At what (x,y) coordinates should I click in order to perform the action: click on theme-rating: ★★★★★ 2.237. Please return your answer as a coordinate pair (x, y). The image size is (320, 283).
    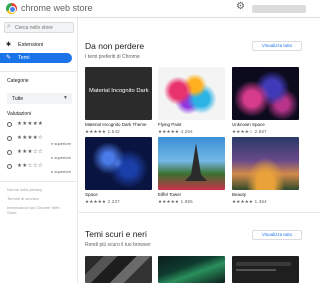
    Looking at the image, I should click on (102, 202).